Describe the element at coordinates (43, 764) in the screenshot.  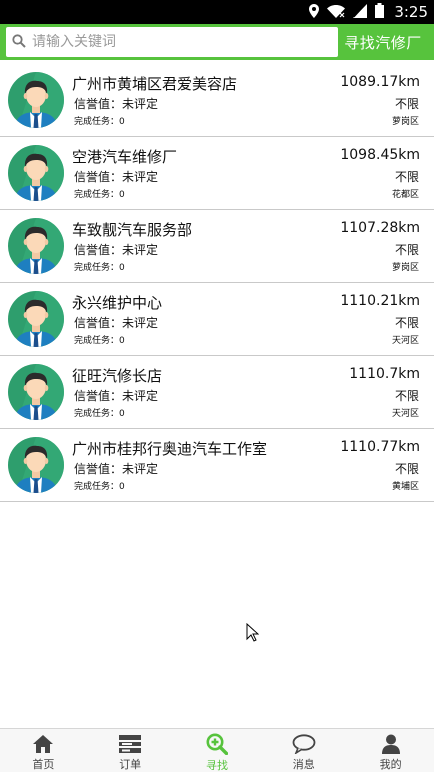
I see `tab-label: 首页` at that location.